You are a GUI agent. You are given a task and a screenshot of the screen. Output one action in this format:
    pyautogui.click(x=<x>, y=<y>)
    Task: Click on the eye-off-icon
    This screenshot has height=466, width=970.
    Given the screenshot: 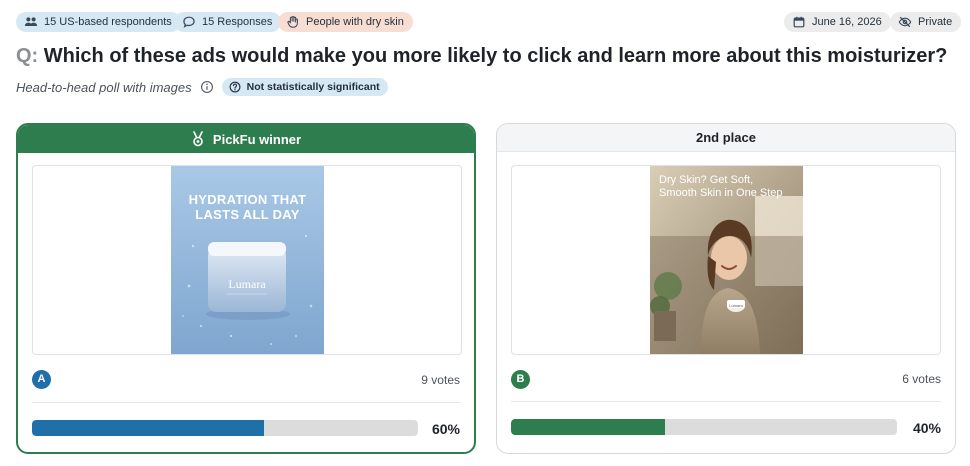 What is the action you would take?
    pyautogui.click(x=905, y=22)
    